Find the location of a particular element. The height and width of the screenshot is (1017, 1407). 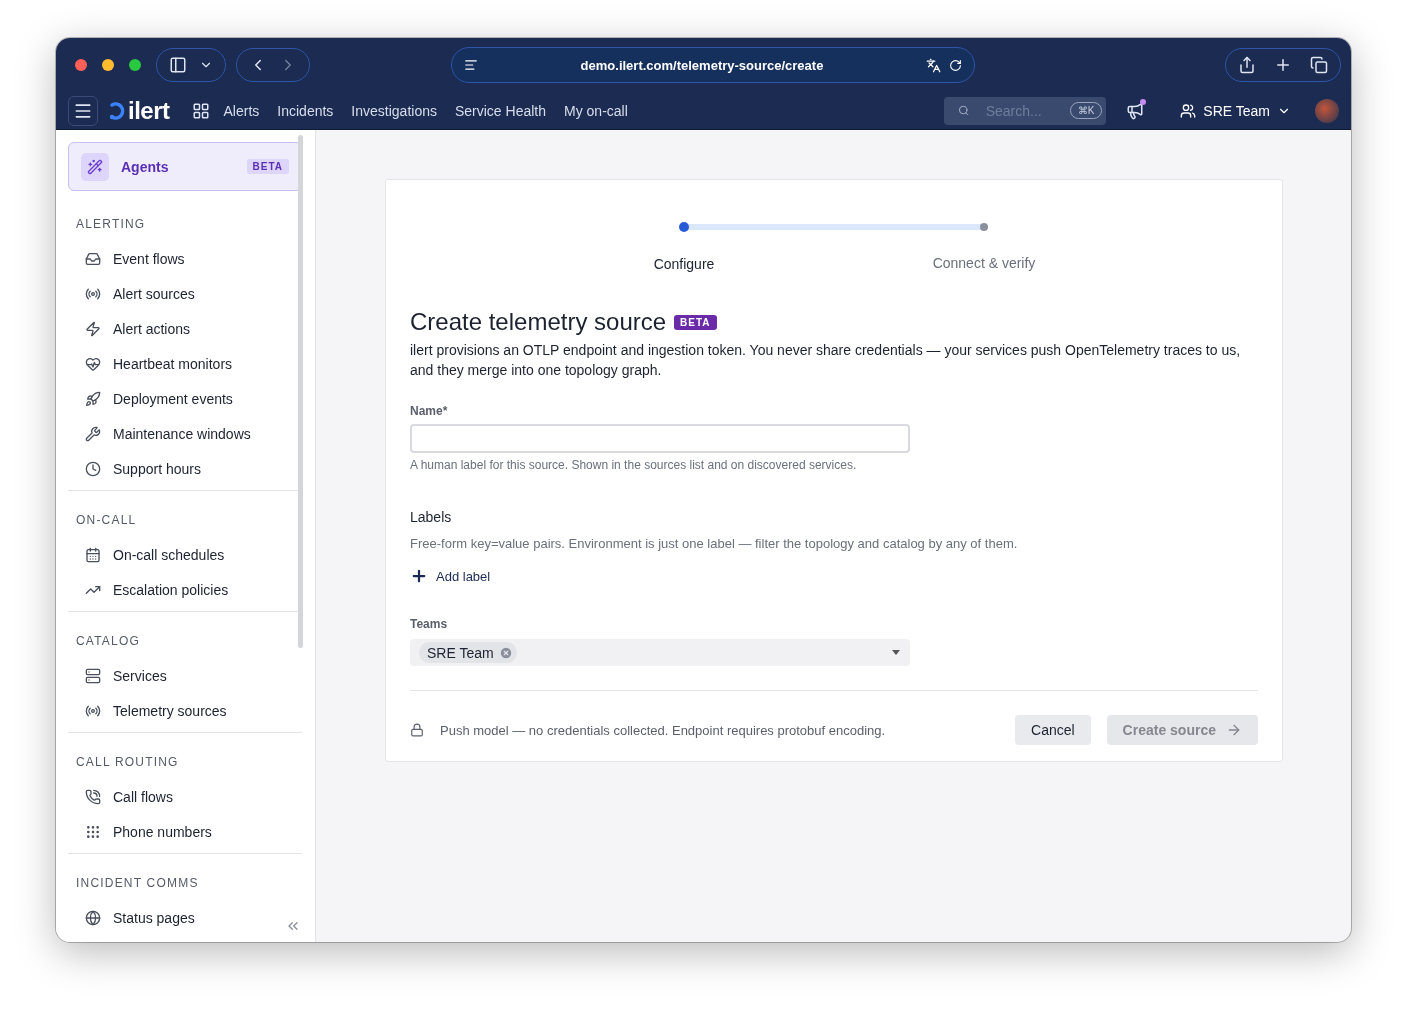

ilert-logo: ilert is located at coordinates (139, 110).